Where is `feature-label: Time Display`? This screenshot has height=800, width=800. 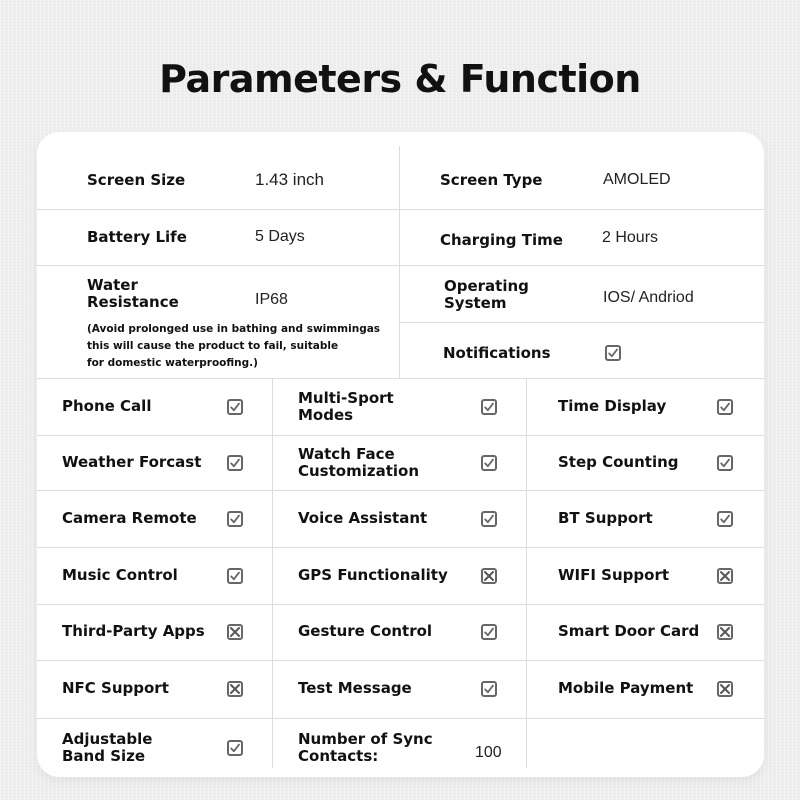 feature-label: Time Display is located at coordinates (612, 405).